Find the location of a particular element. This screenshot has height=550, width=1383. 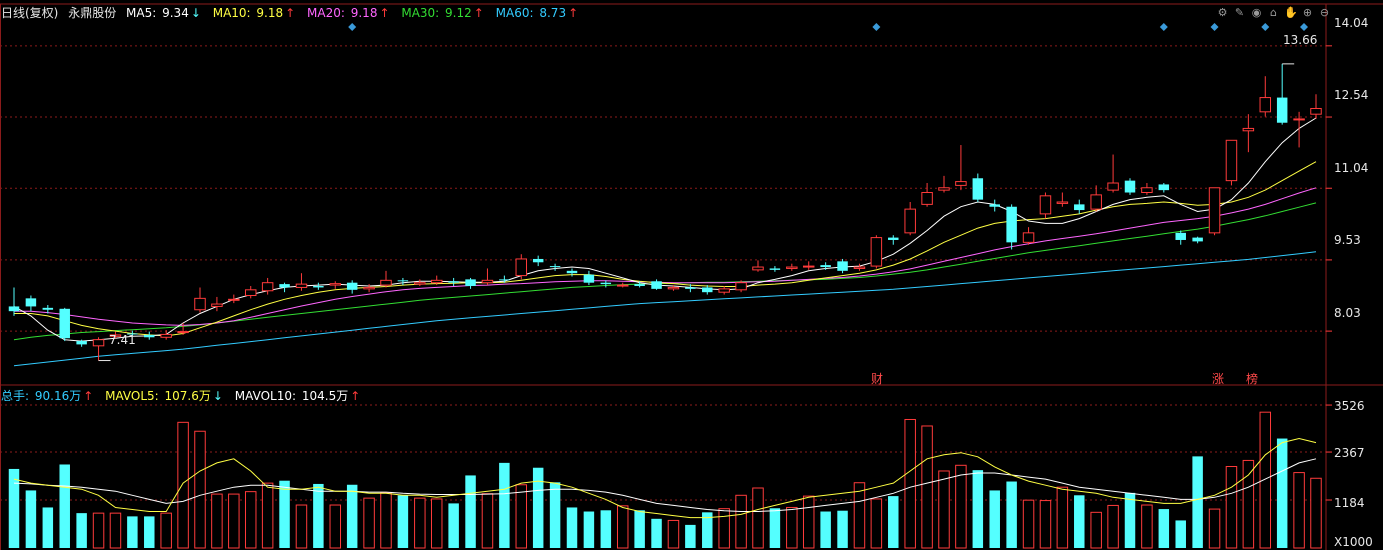

ma30-legend: MA30: 9.12 ↑ is located at coordinates (442, 13).